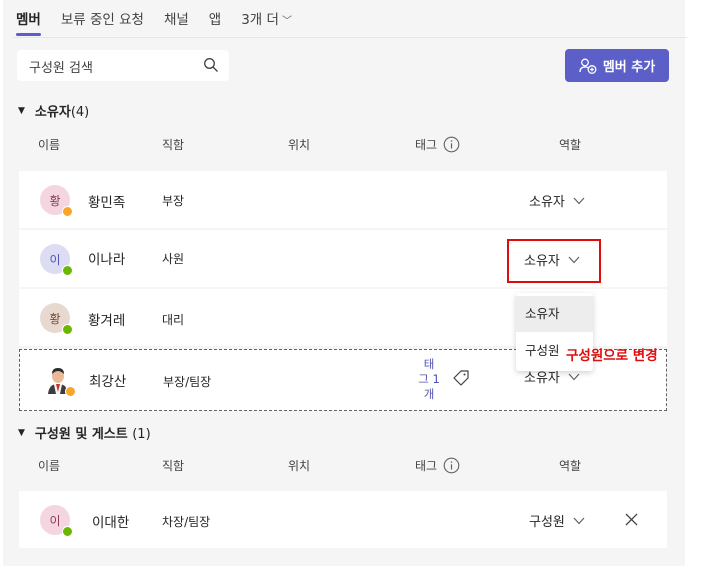  Describe the element at coordinates (215, 23) in the screenshot. I see `tab-apps: 앱` at that location.